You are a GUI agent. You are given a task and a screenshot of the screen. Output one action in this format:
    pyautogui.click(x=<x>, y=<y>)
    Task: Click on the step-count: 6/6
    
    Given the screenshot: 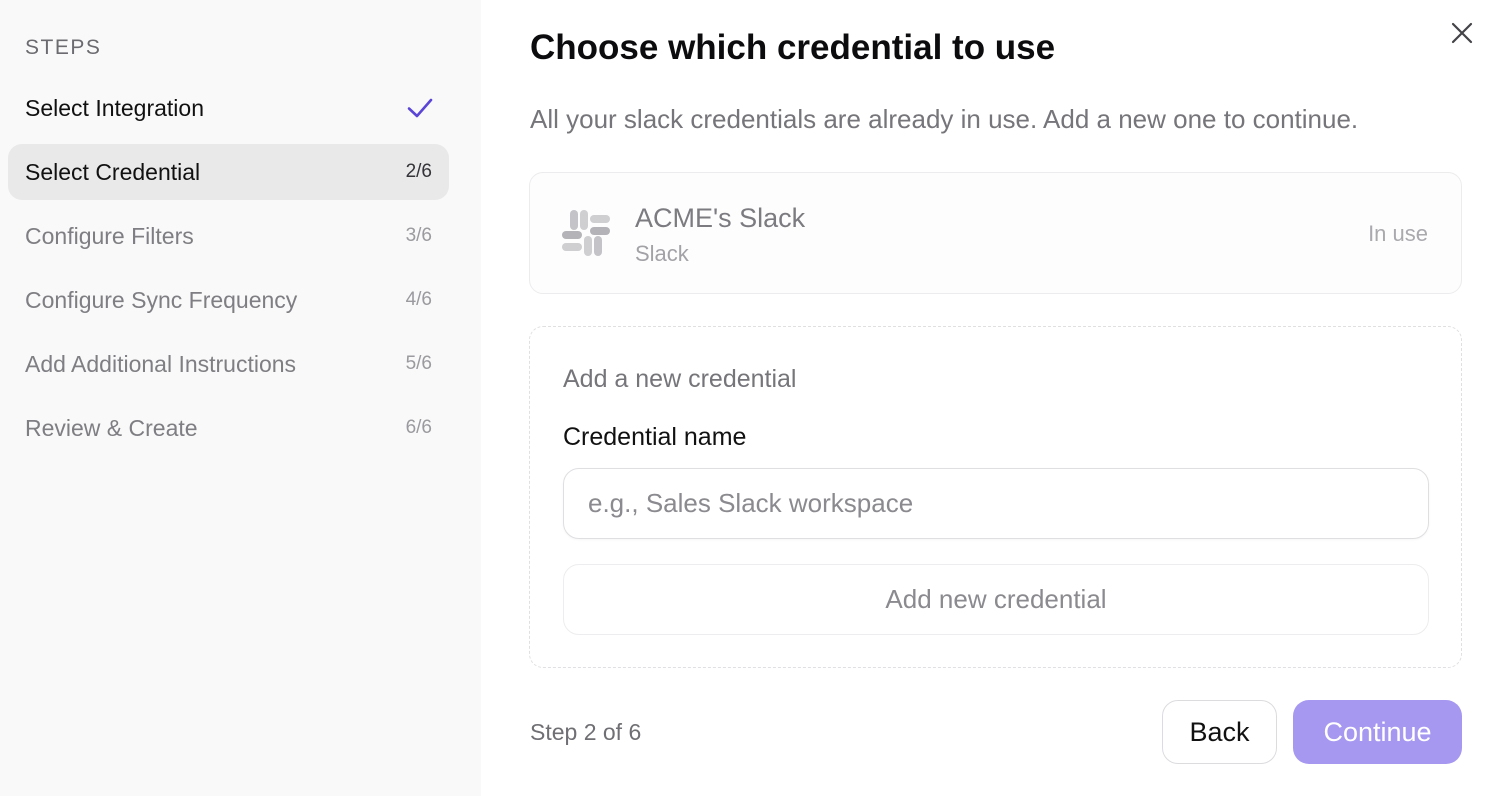 What is the action you would take?
    pyautogui.click(x=418, y=427)
    